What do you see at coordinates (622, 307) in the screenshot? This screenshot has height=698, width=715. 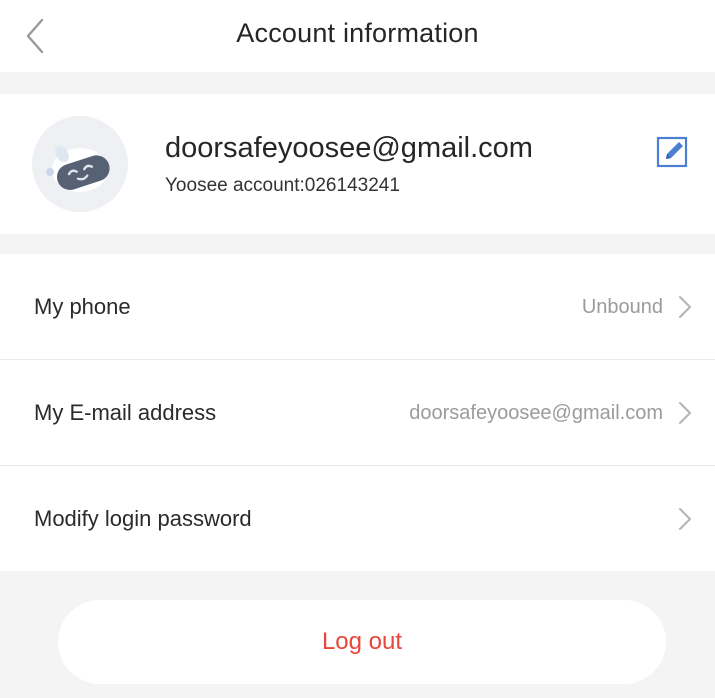 I see `settings-item-value: Unbound` at bounding box center [622, 307].